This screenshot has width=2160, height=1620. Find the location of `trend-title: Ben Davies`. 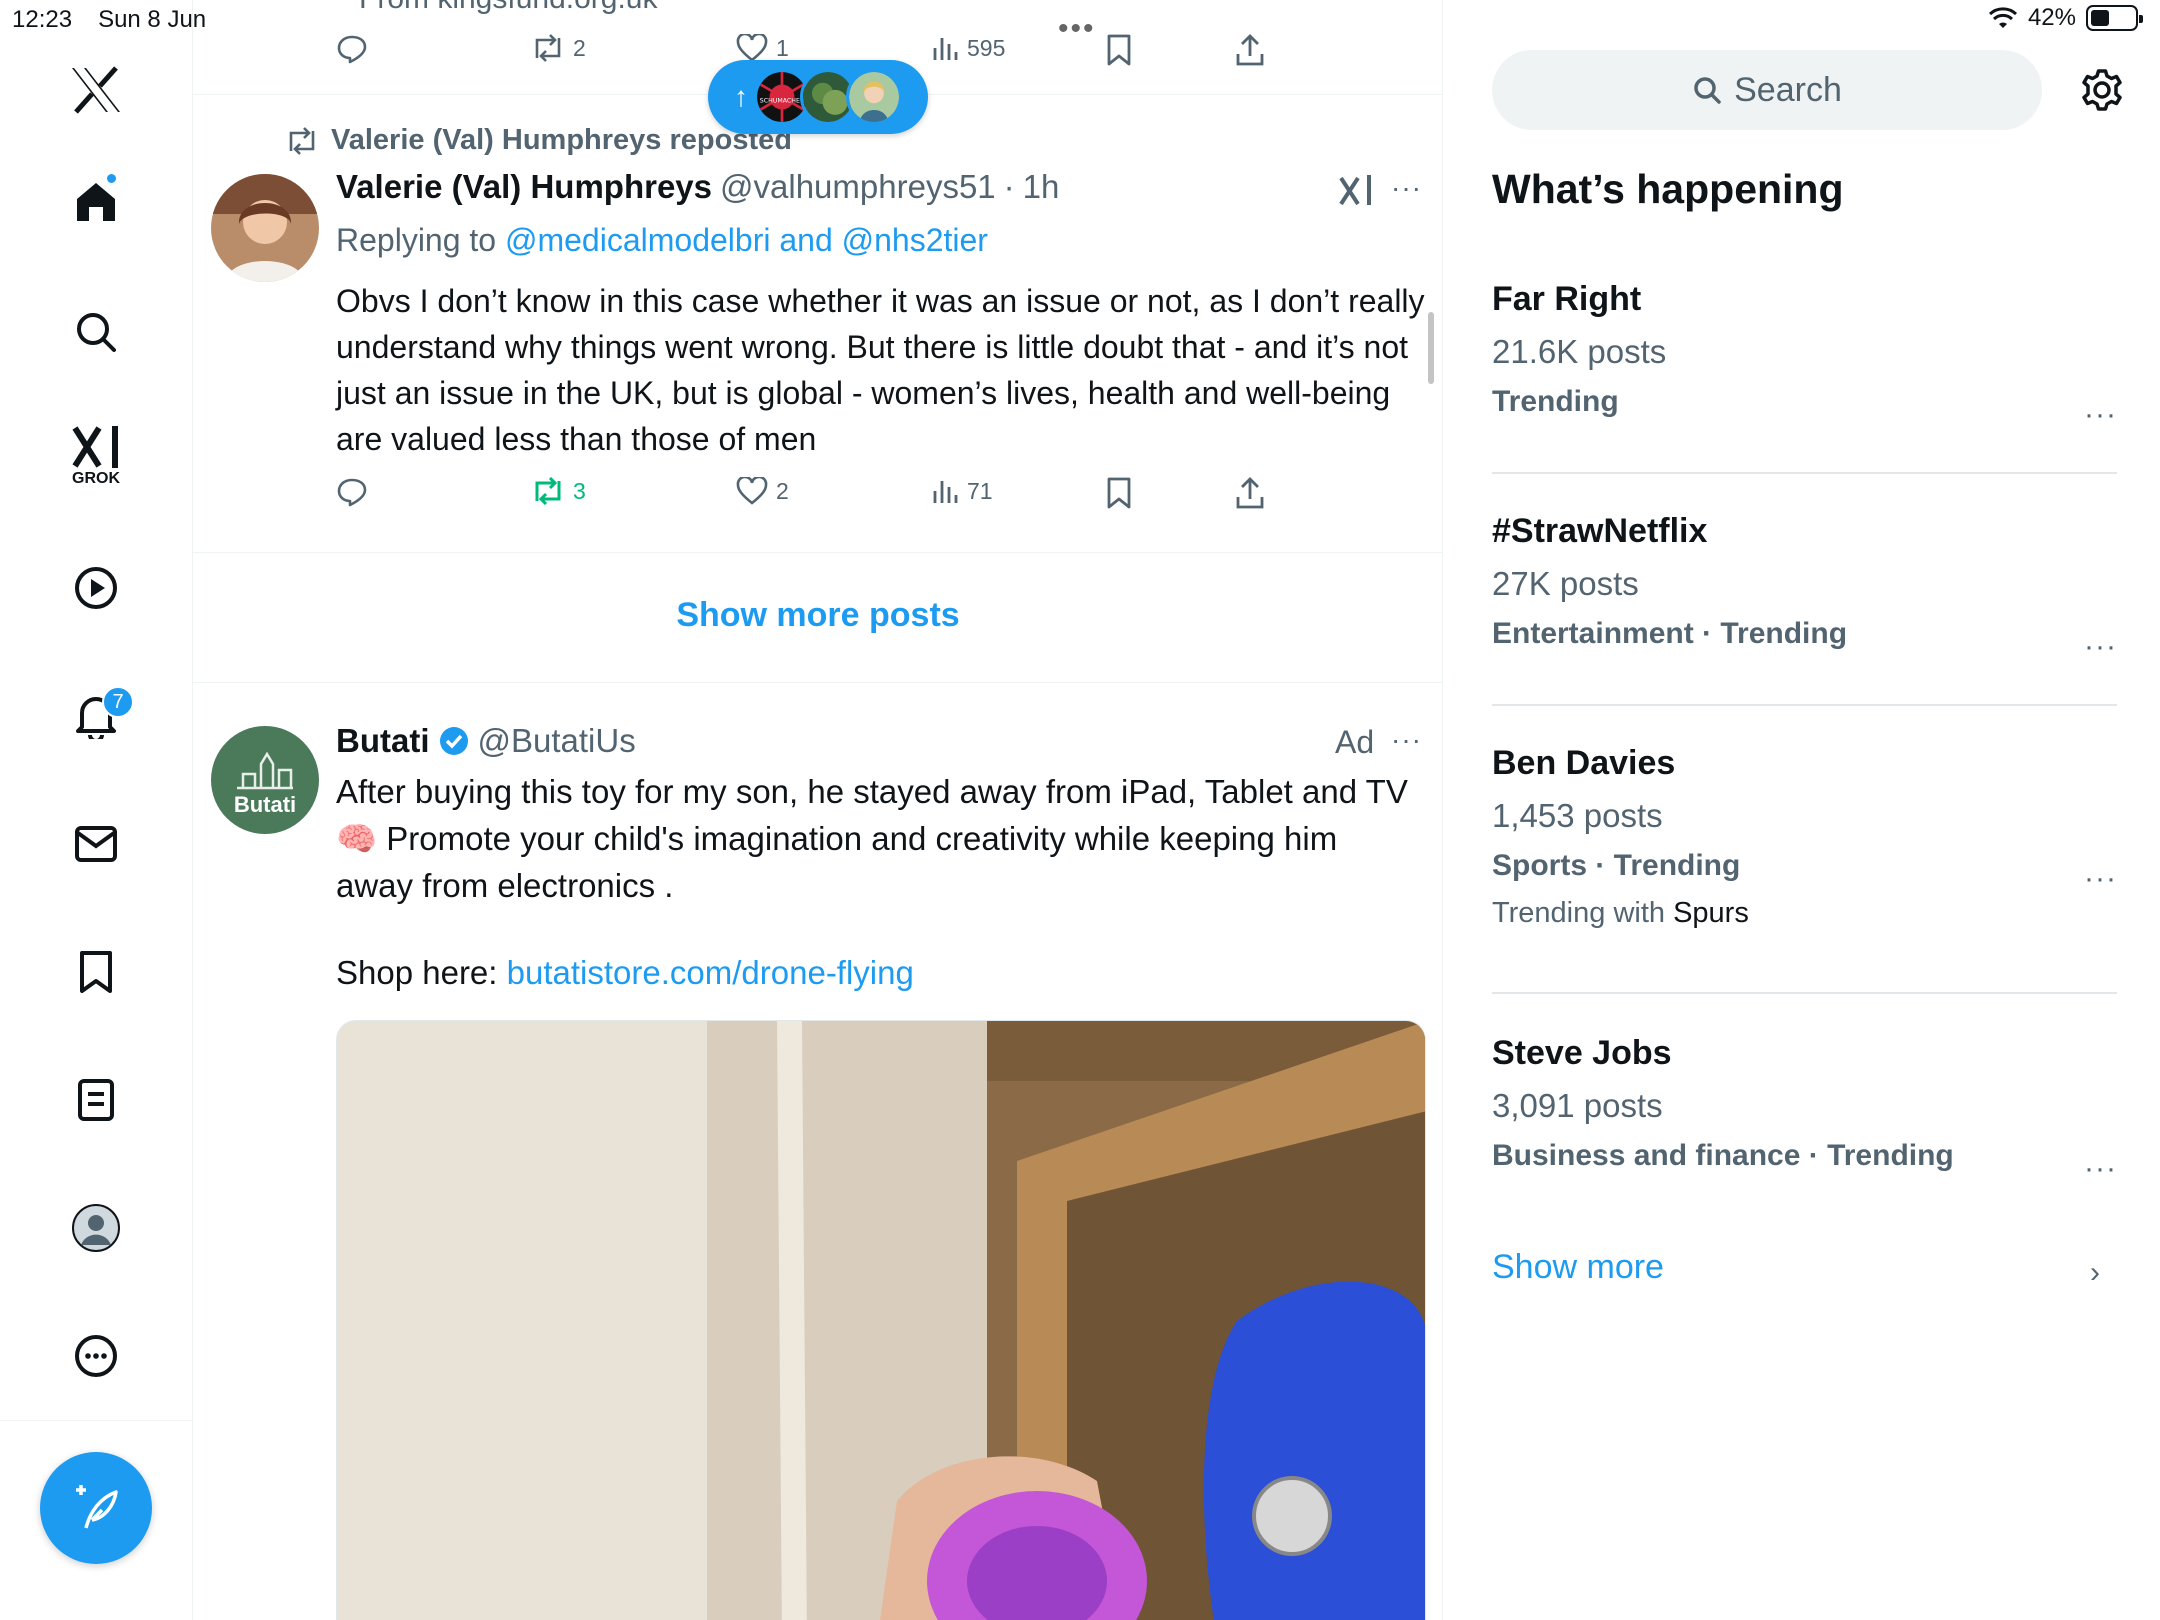

trend-title: Ben Davies is located at coordinates (1584, 763).